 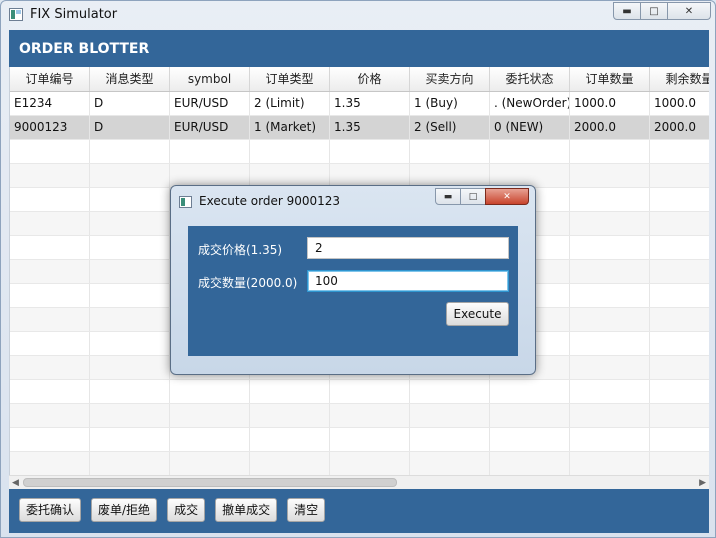 I want to click on horizontal-scrollbar: ◀ ▶, so click(x=359, y=482).